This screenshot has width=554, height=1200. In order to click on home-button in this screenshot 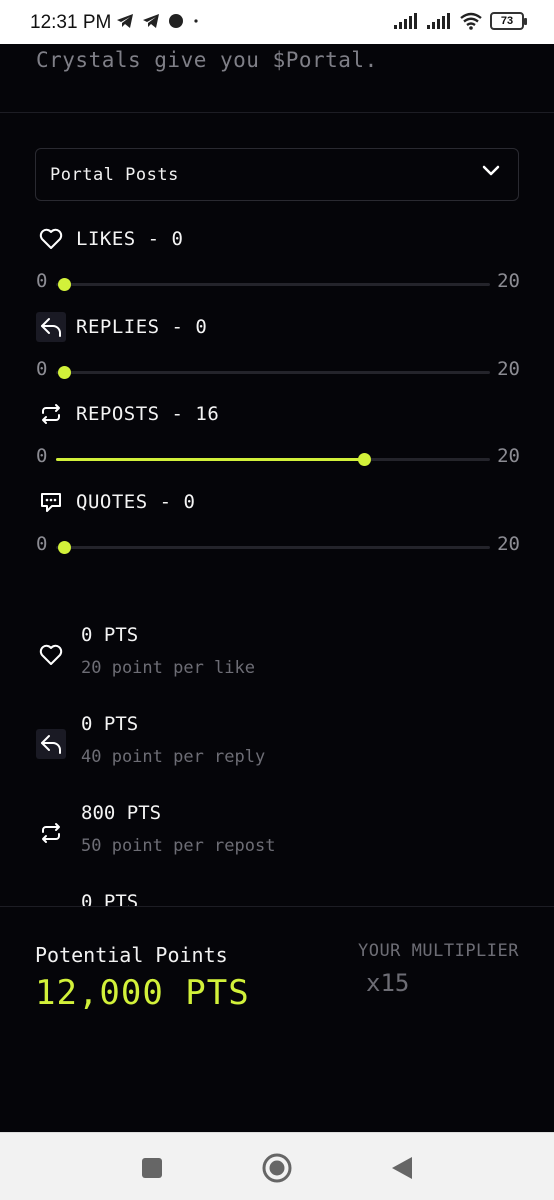, I will do `click(277, 1168)`.